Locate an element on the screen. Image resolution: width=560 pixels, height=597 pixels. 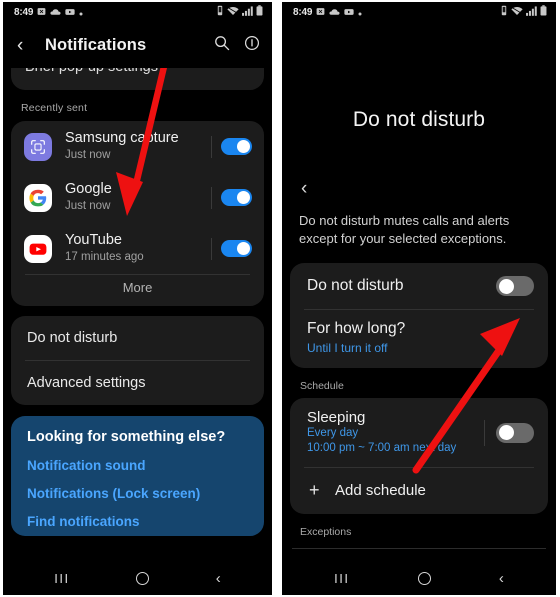
app-name: Samsung capture is located at coordinates (122, 138).